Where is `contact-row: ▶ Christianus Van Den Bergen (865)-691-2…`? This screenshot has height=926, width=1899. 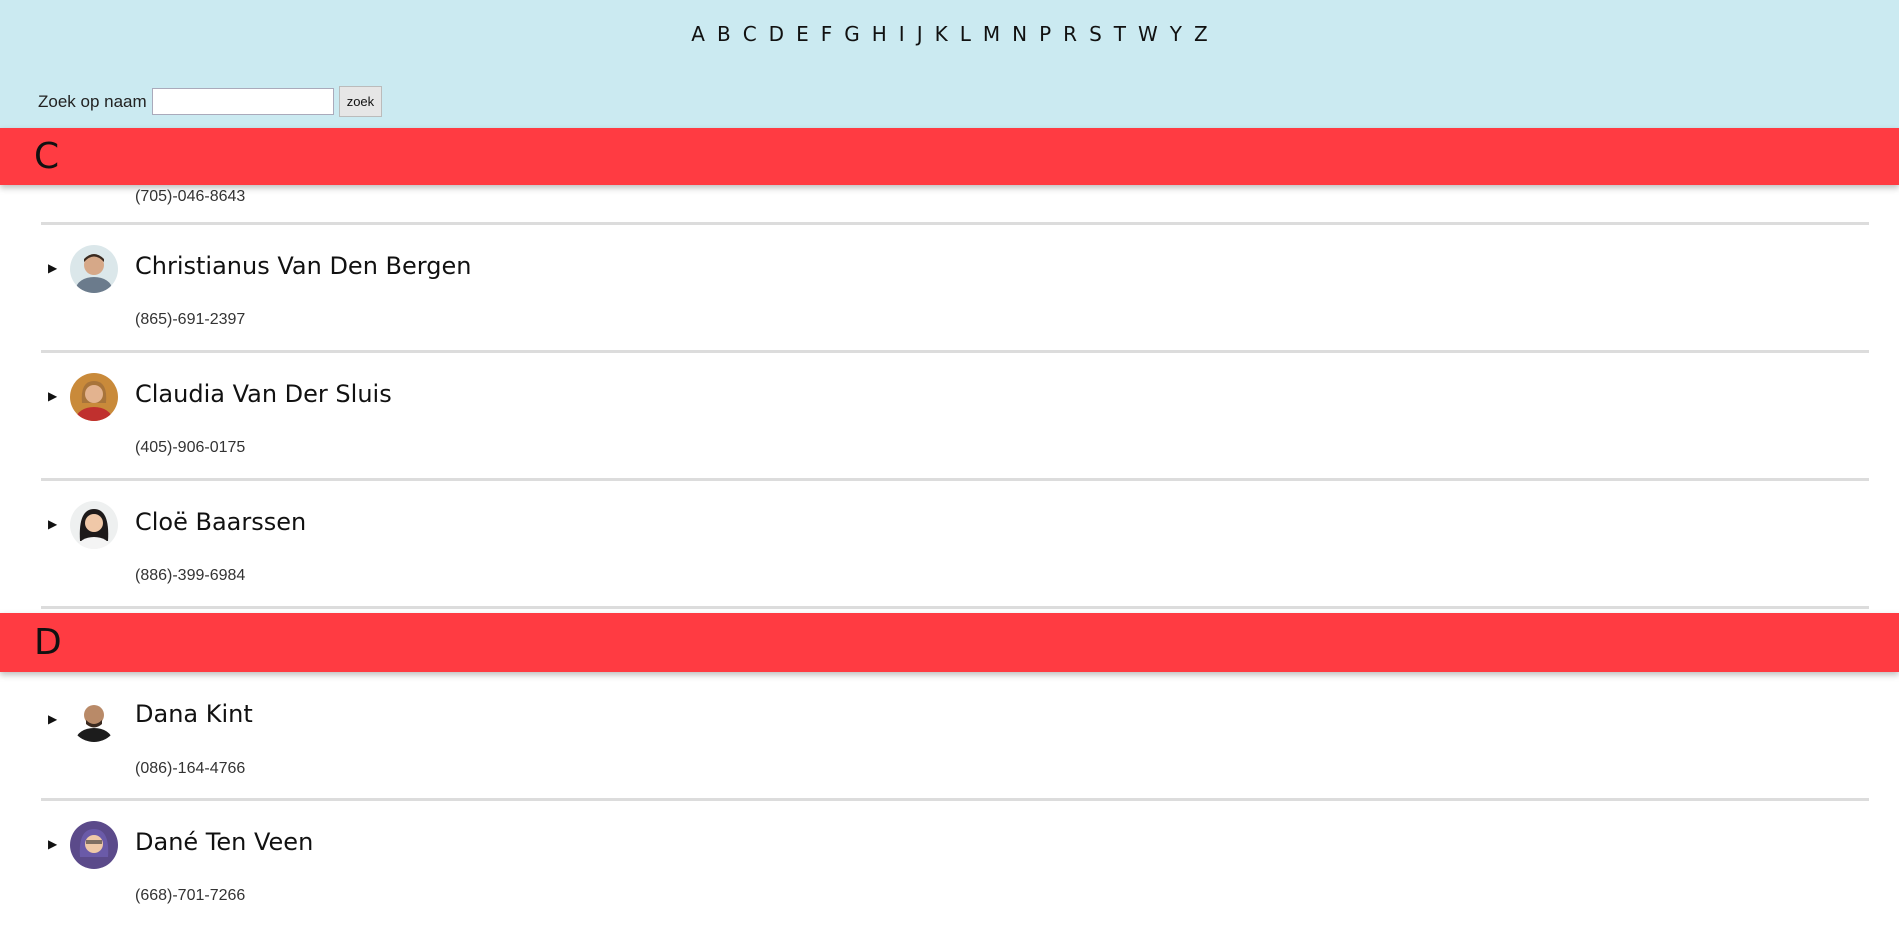
contact-row: ▶ Christianus Van Den Bergen (865)-691-2… is located at coordinates (955, 289).